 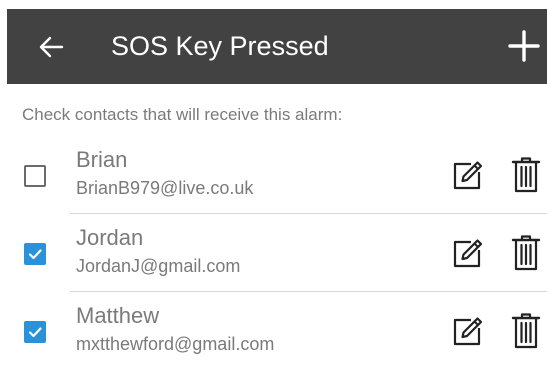 What do you see at coordinates (102, 159) in the screenshot?
I see `contact-name: Brian` at bounding box center [102, 159].